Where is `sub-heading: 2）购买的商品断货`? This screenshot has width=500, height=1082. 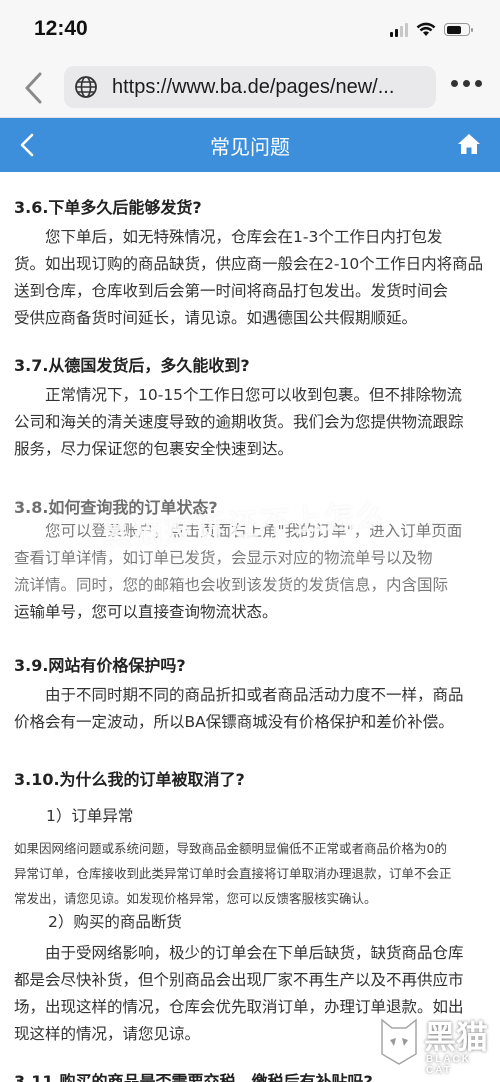 sub-heading: 2）购买的商品断货 is located at coordinates (115, 922).